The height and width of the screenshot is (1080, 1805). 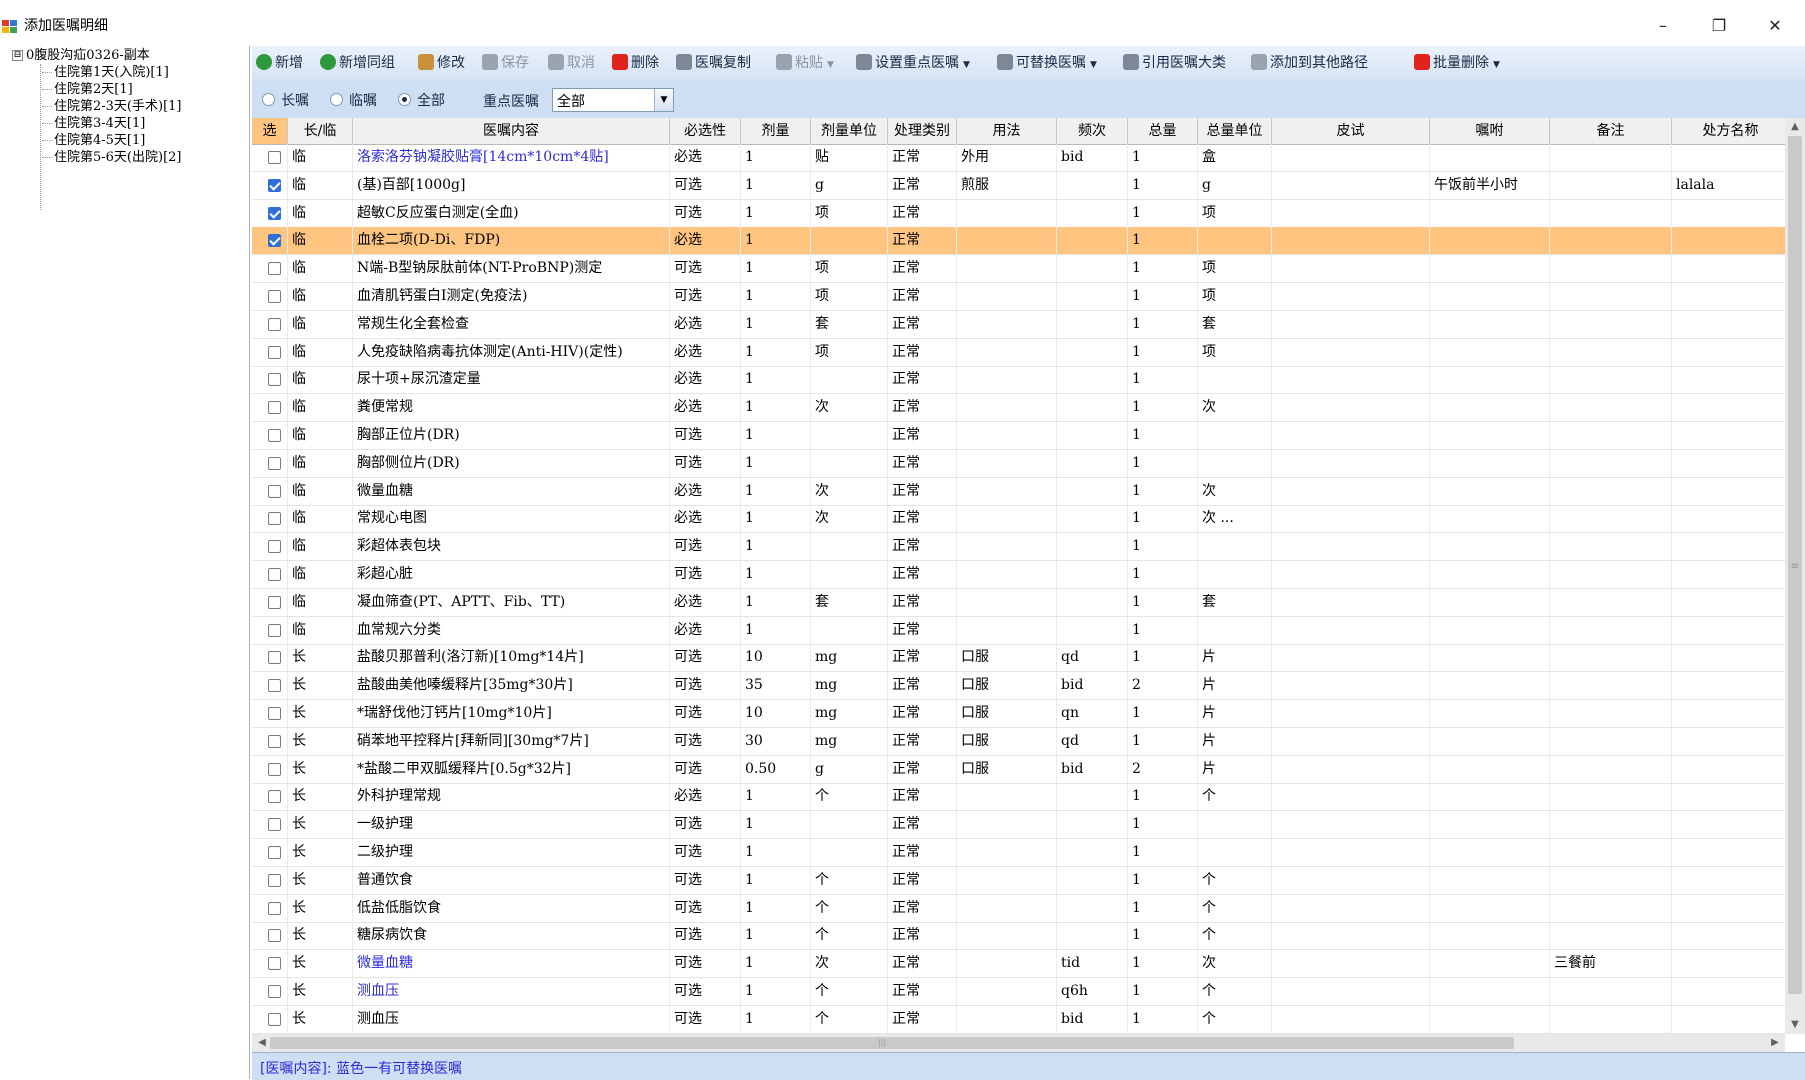 What do you see at coordinates (1021, 491) in the screenshot?
I see `table-row: 临微量血糖 必选 1 次正常 1 次` at bounding box center [1021, 491].